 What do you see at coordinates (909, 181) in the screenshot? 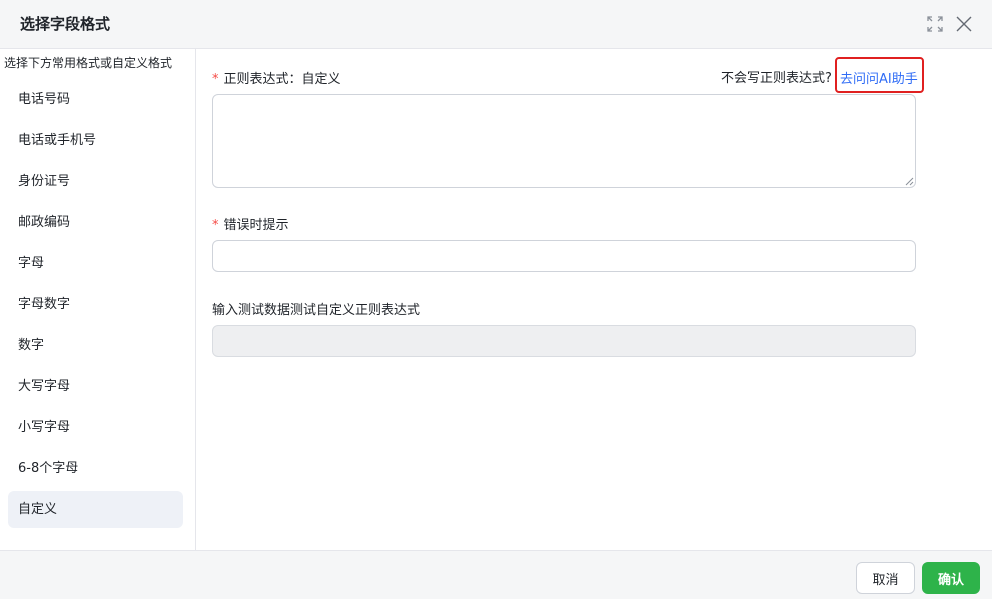
I see `resize-grip-icon` at bounding box center [909, 181].